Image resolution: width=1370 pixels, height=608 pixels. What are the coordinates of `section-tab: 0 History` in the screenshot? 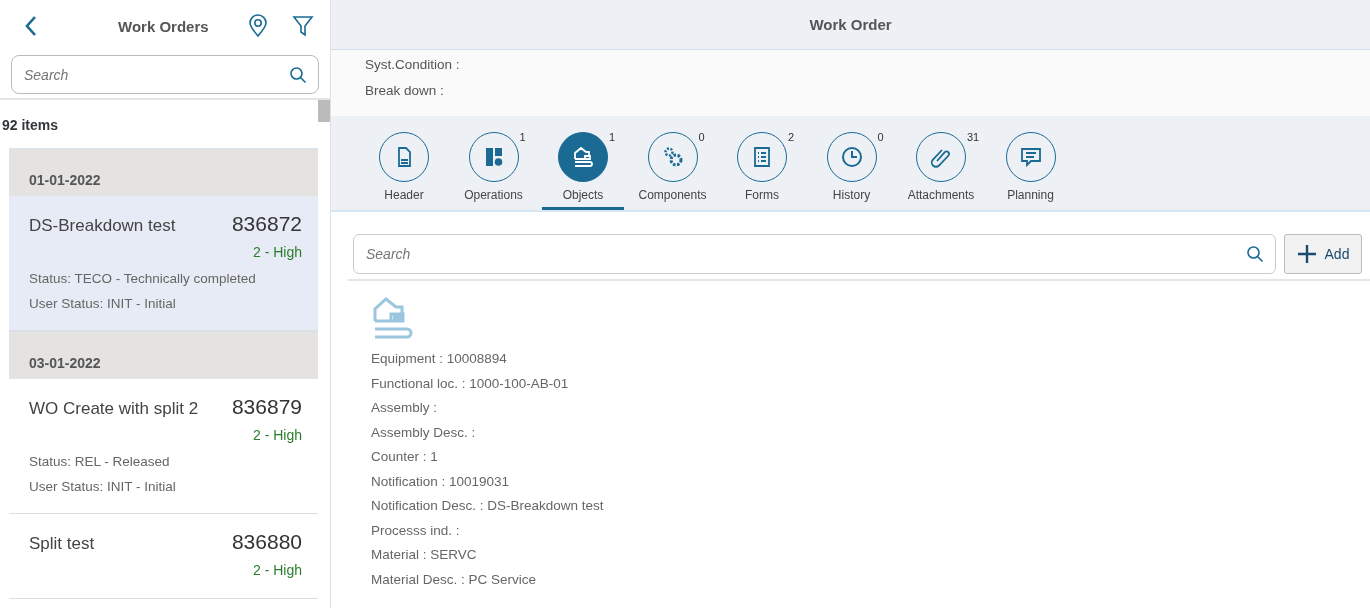 It's located at (851, 163).